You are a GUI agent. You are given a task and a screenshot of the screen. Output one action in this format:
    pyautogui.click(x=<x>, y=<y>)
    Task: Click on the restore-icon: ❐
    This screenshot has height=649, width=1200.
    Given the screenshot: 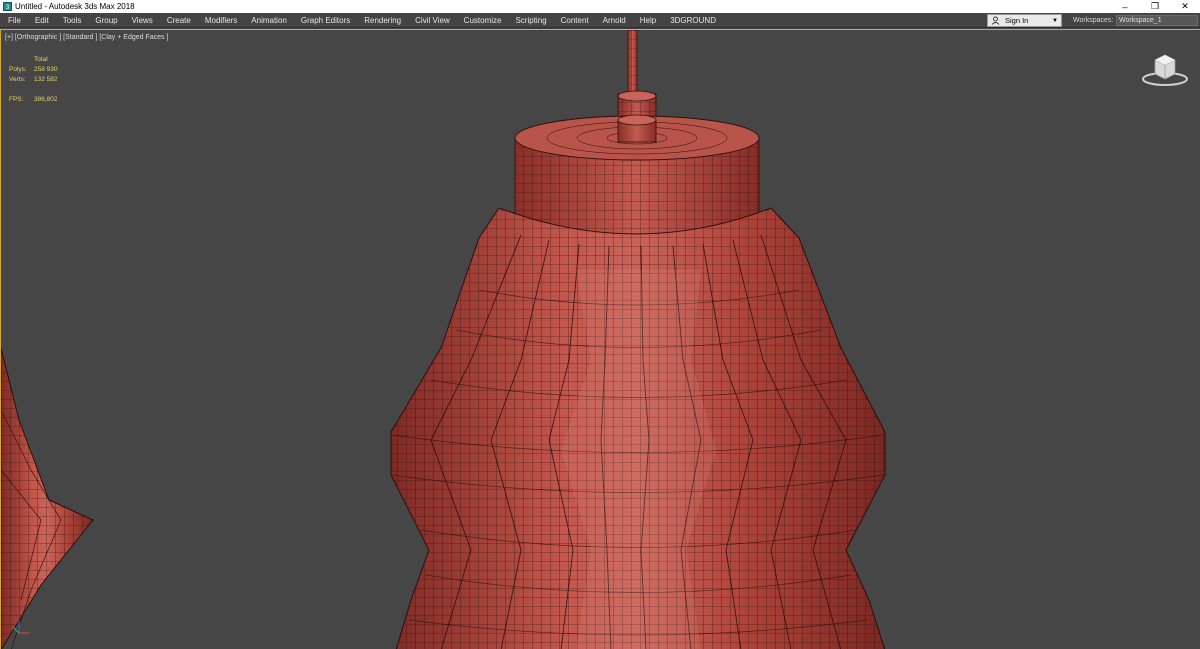 What is the action you would take?
    pyautogui.click(x=1155, y=6)
    